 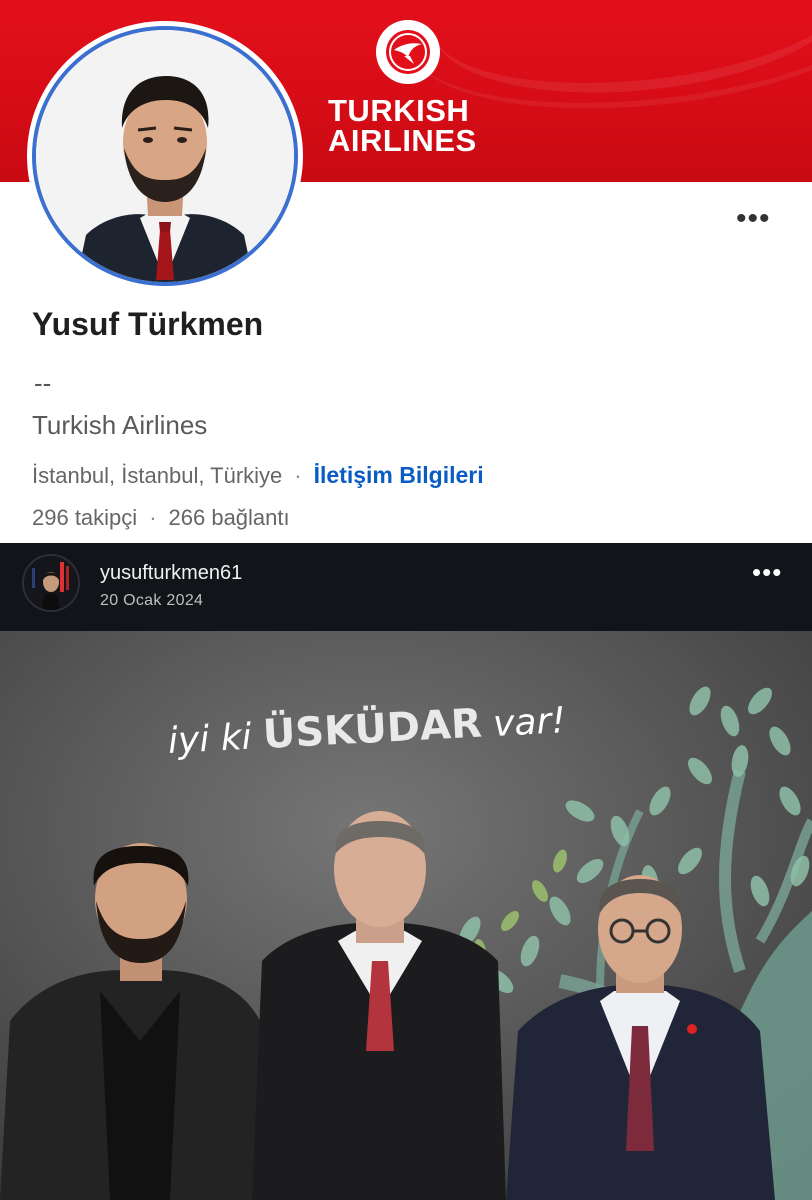 I want to click on logo-line-2: AIRLINES, so click(x=402, y=140).